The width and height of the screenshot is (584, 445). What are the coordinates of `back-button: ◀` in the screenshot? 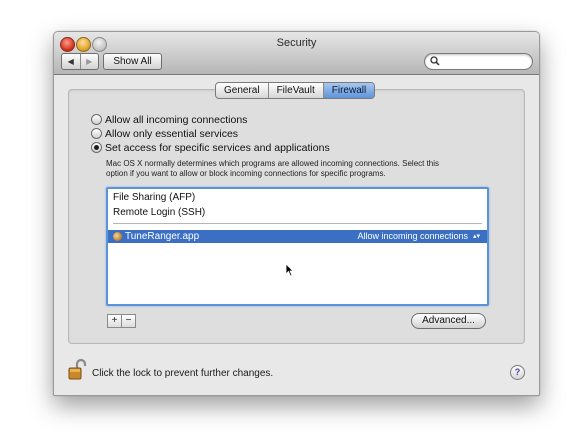 It's located at (71, 61).